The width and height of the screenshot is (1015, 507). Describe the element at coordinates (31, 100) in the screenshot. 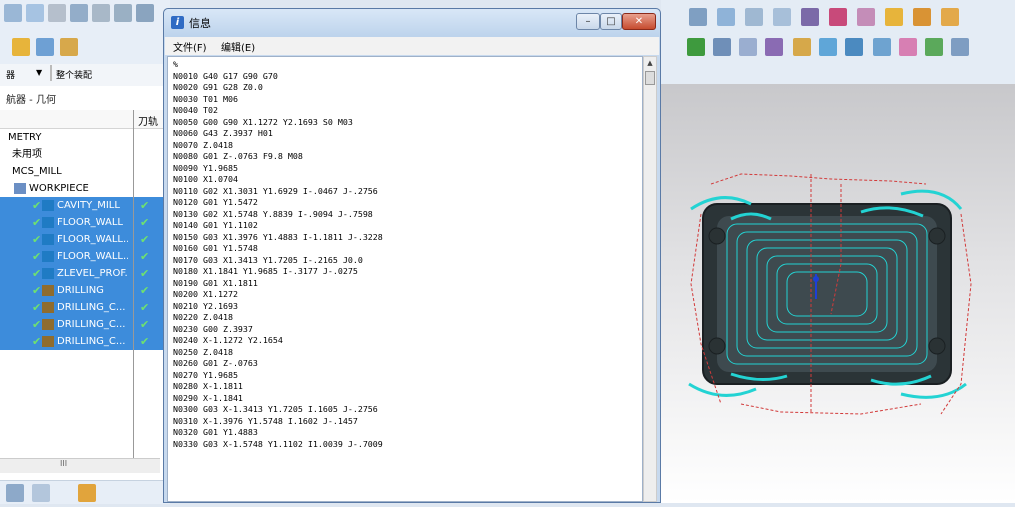

I see `navigator-title: 航器 - 几何` at that location.